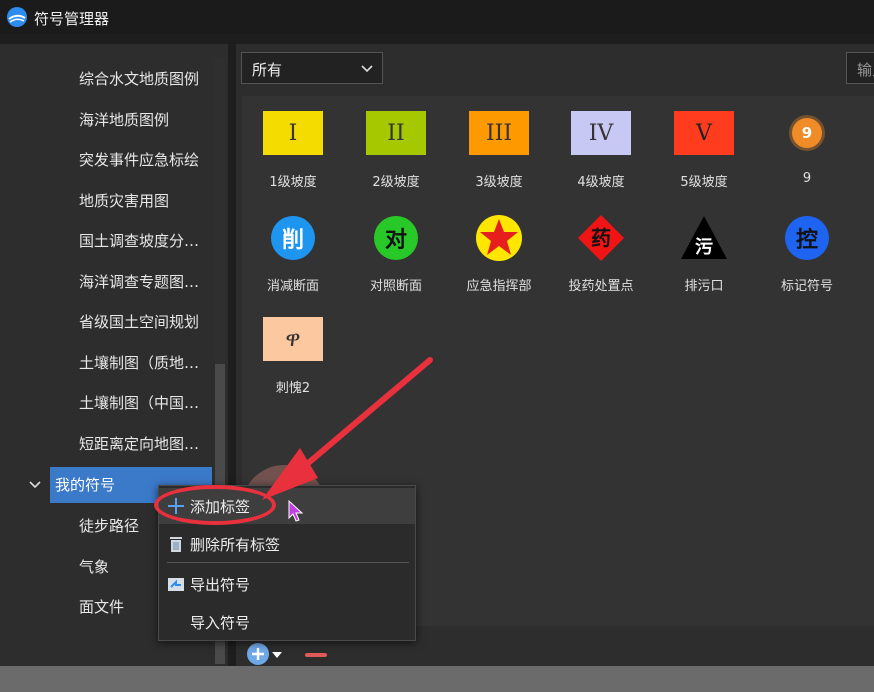 The width and height of the screenshot is (874, 692). Describe the element at coordinates (312, 68) in the screenshot. I see `category-select: 所有` at that location.